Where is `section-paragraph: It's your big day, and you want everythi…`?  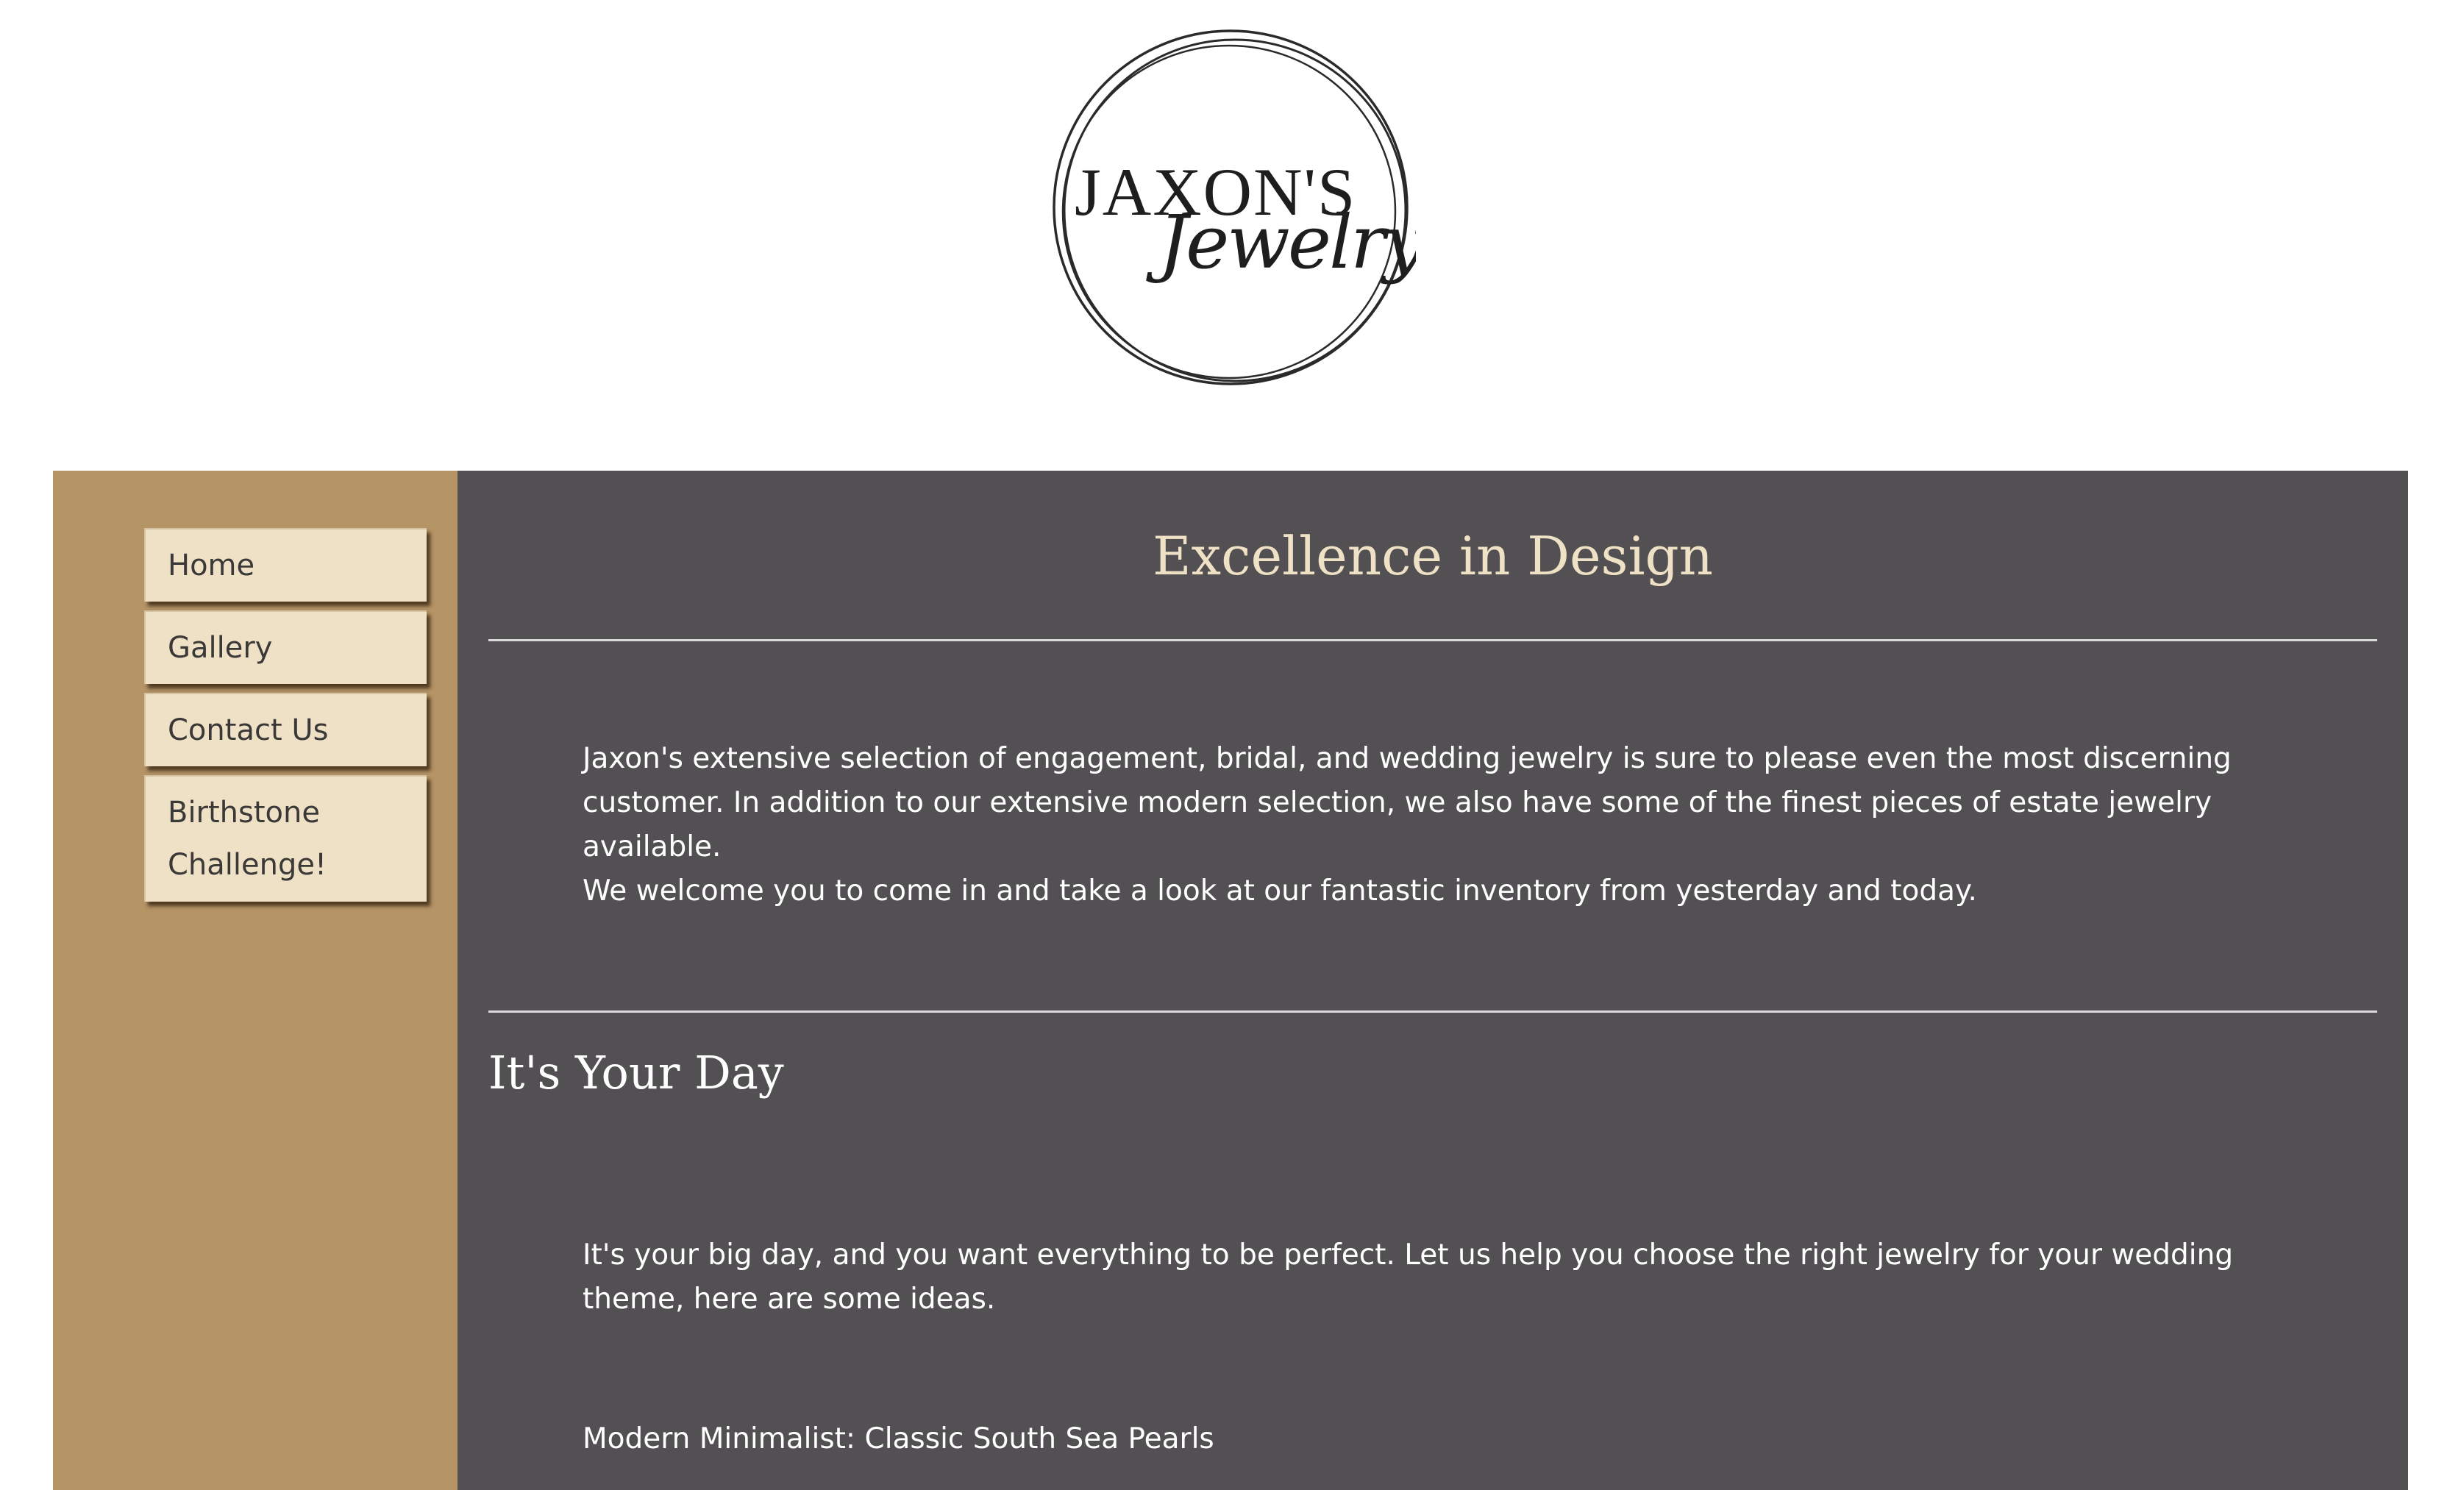 section-paragraph: It's your big day, and you want everythi… is located at coordinates (1408, 1277).